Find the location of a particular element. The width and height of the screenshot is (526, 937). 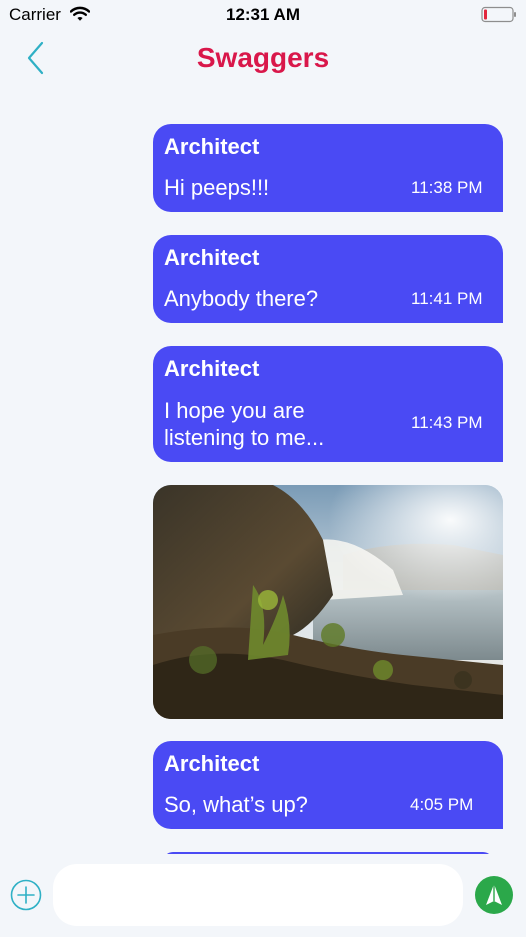

status-time: 12:31 AM is located at coordinates (262, 14).